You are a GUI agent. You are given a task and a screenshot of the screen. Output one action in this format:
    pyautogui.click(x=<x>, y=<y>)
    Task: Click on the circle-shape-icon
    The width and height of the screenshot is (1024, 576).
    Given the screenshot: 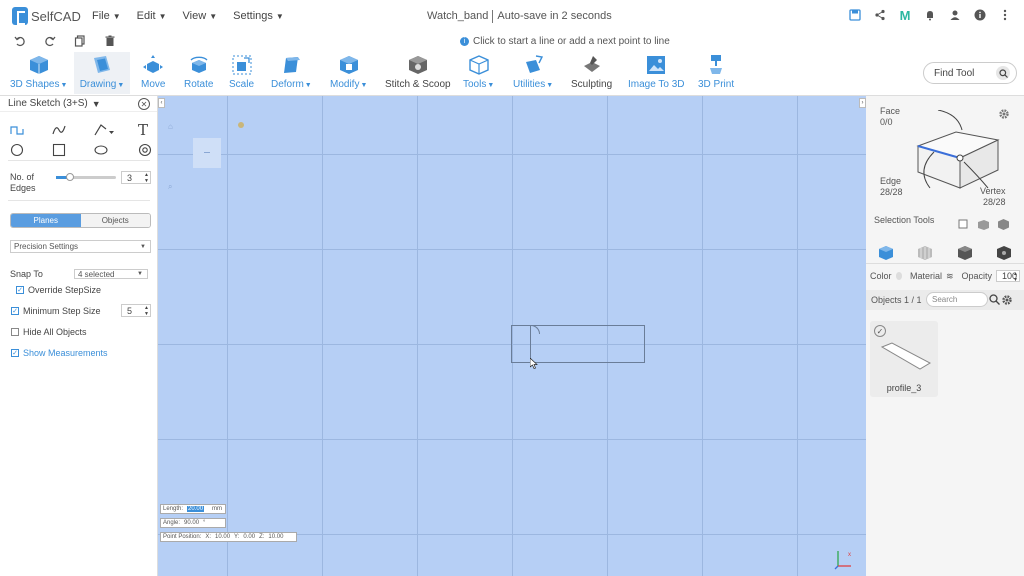 What is the action you would take?
    pyautogui.click(x=17, y=150)
    